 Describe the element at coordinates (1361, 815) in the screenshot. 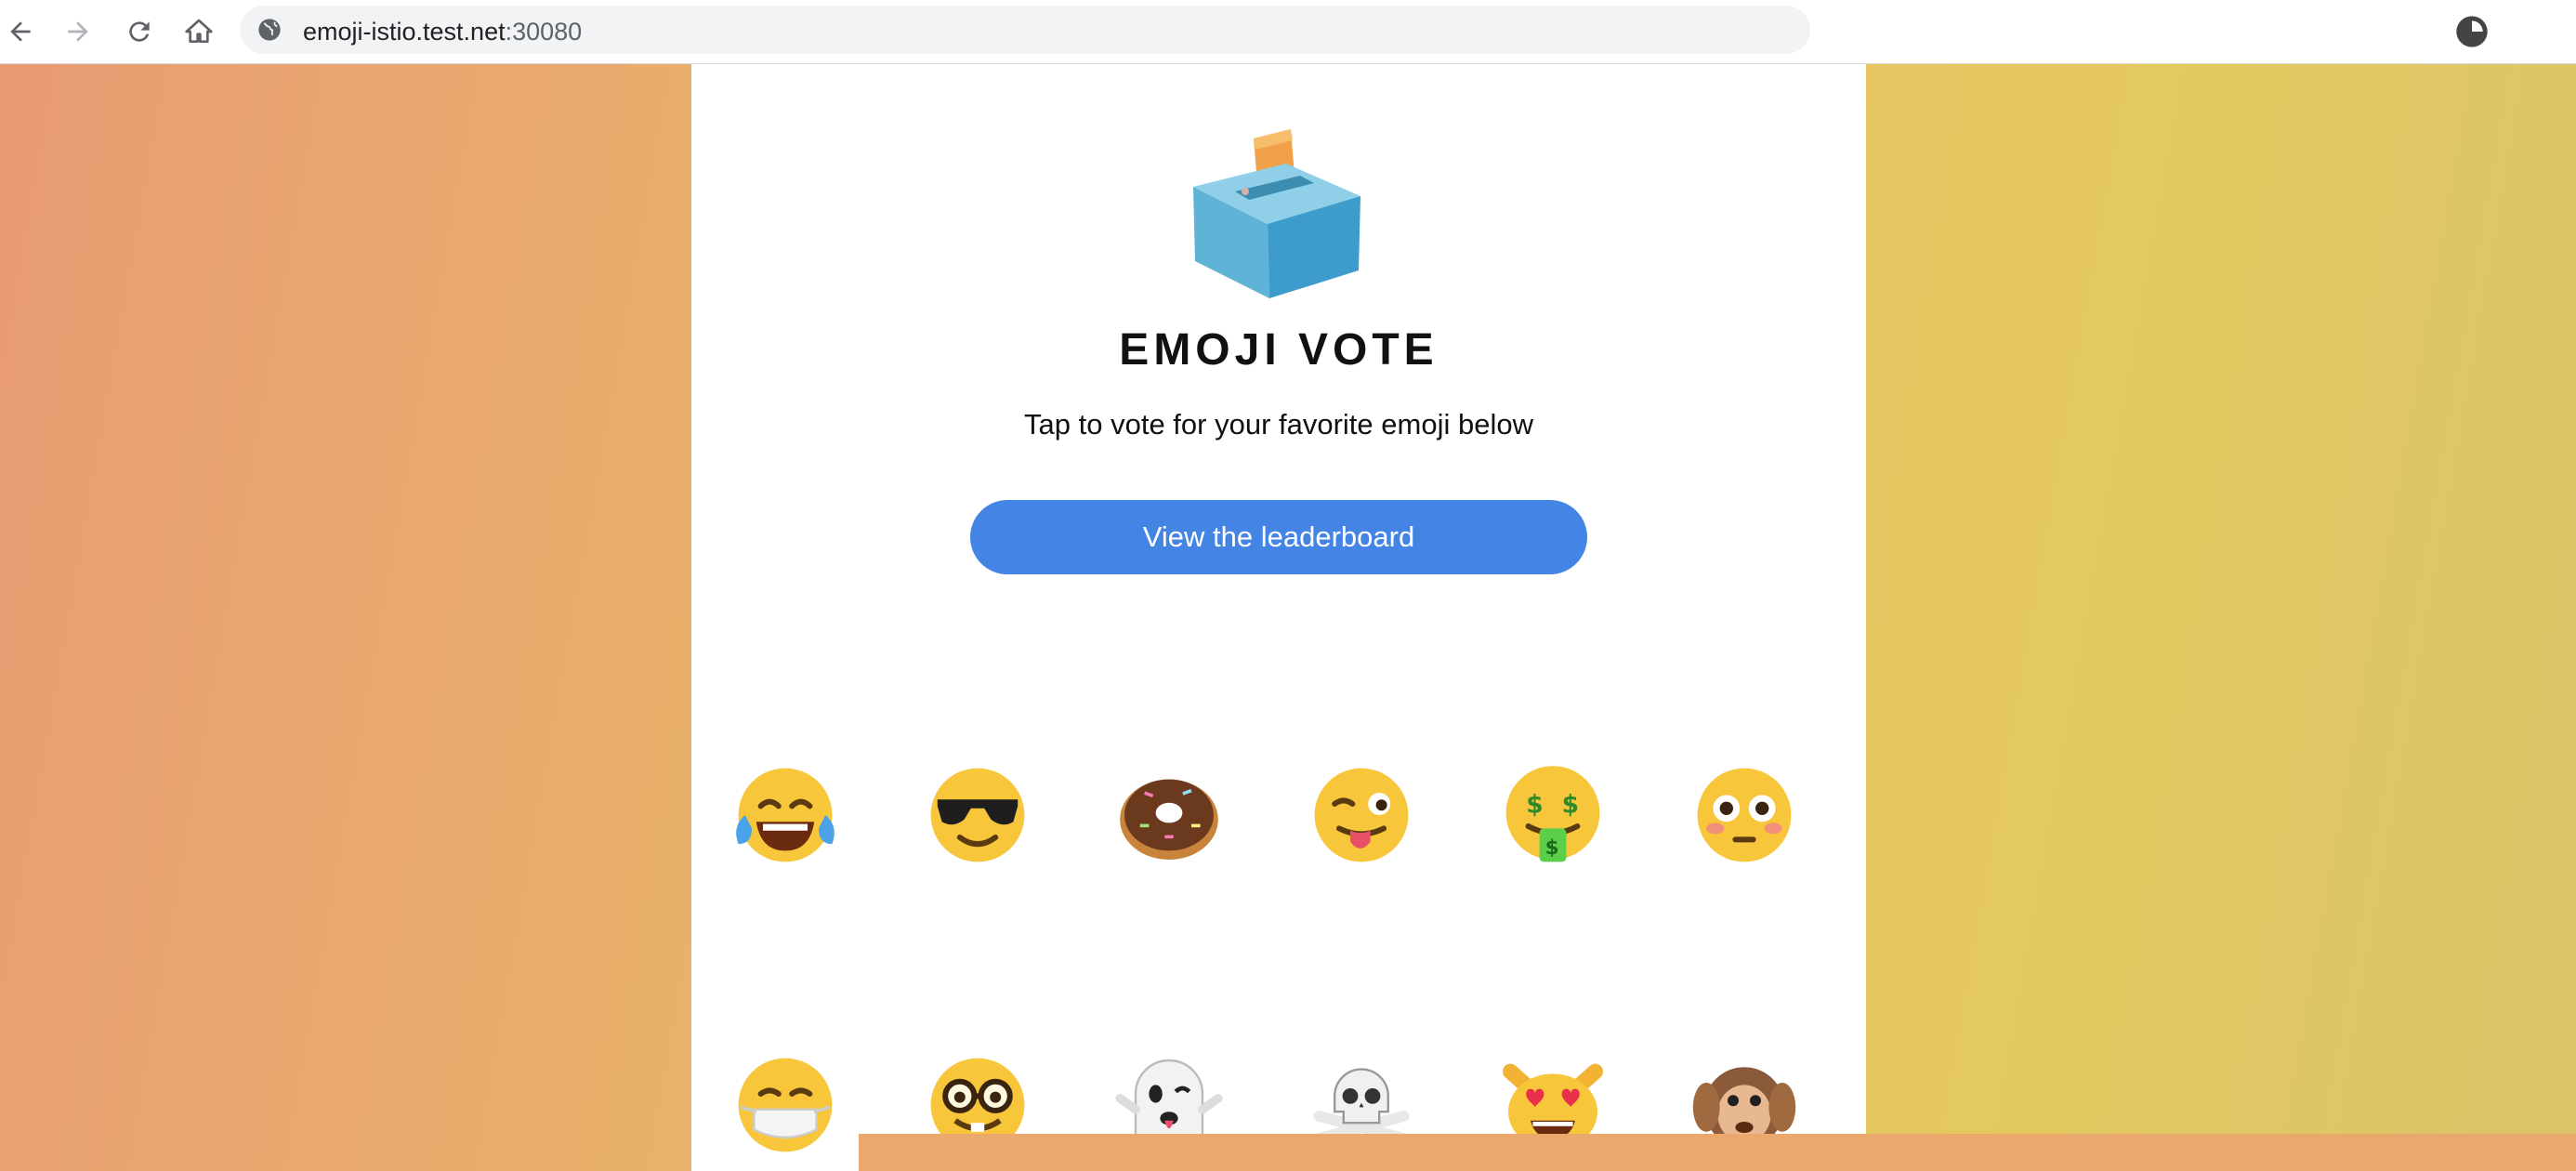

I see `winking-face-with-tongue-emoji` at that location.